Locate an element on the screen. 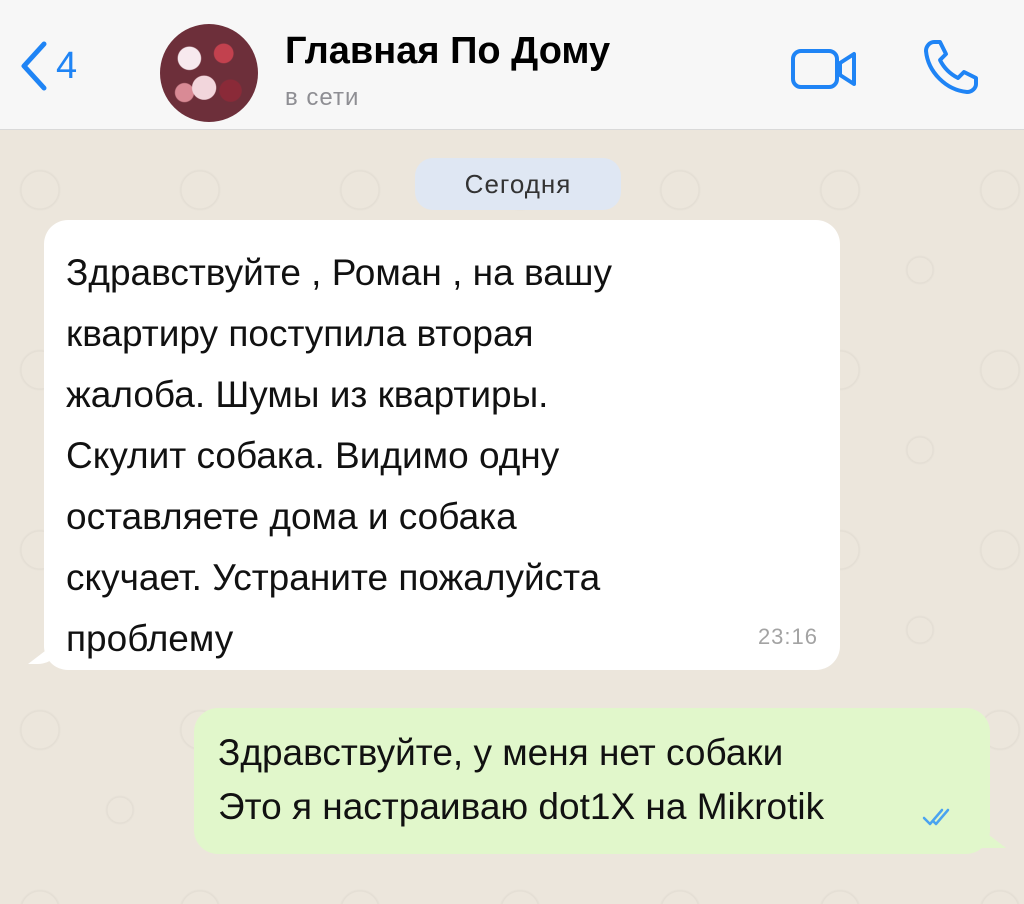  message-time: 23:16 is located at coordinates (787, 636).